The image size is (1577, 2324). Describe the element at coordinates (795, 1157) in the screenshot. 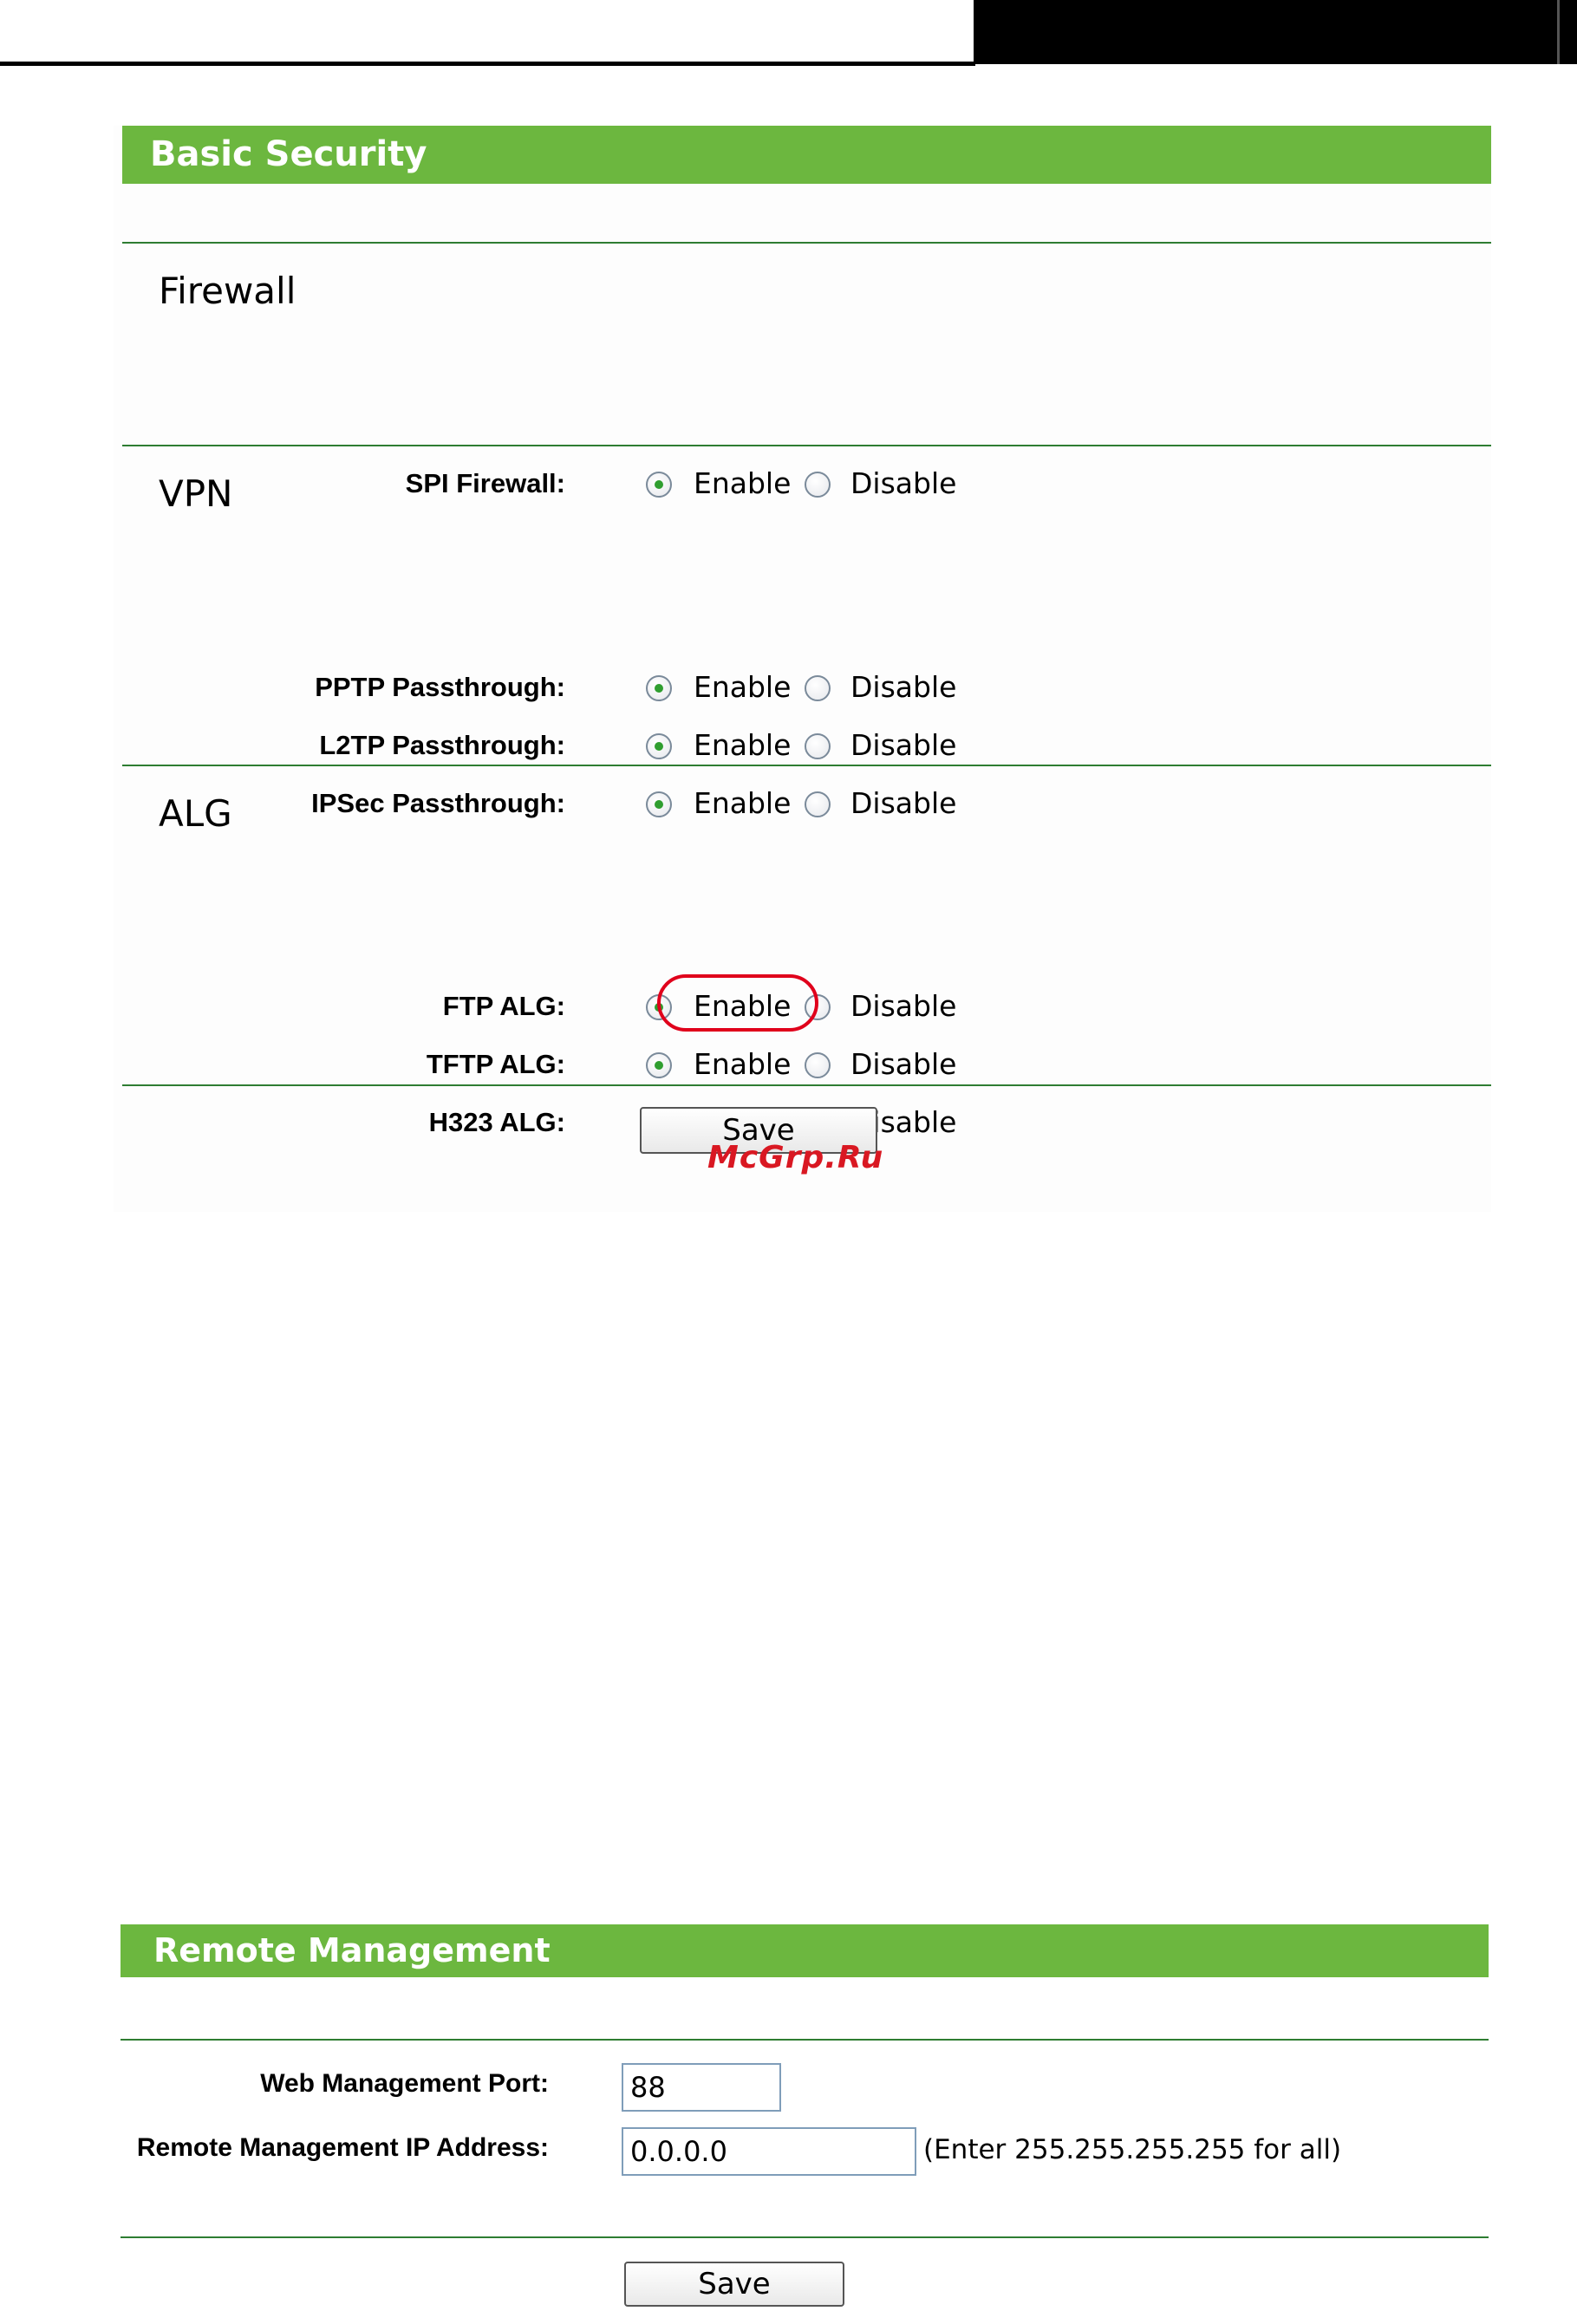

I see `watermark: McGrp.Ru` at that location.